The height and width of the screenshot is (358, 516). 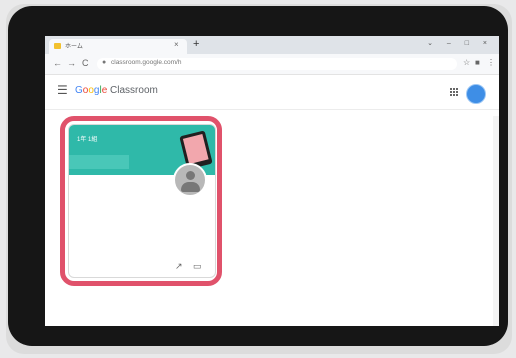 What do you see at coordinates (454, 92) in the screenshot?
I see `google-apps-icon` at bounding box center [454, 92].